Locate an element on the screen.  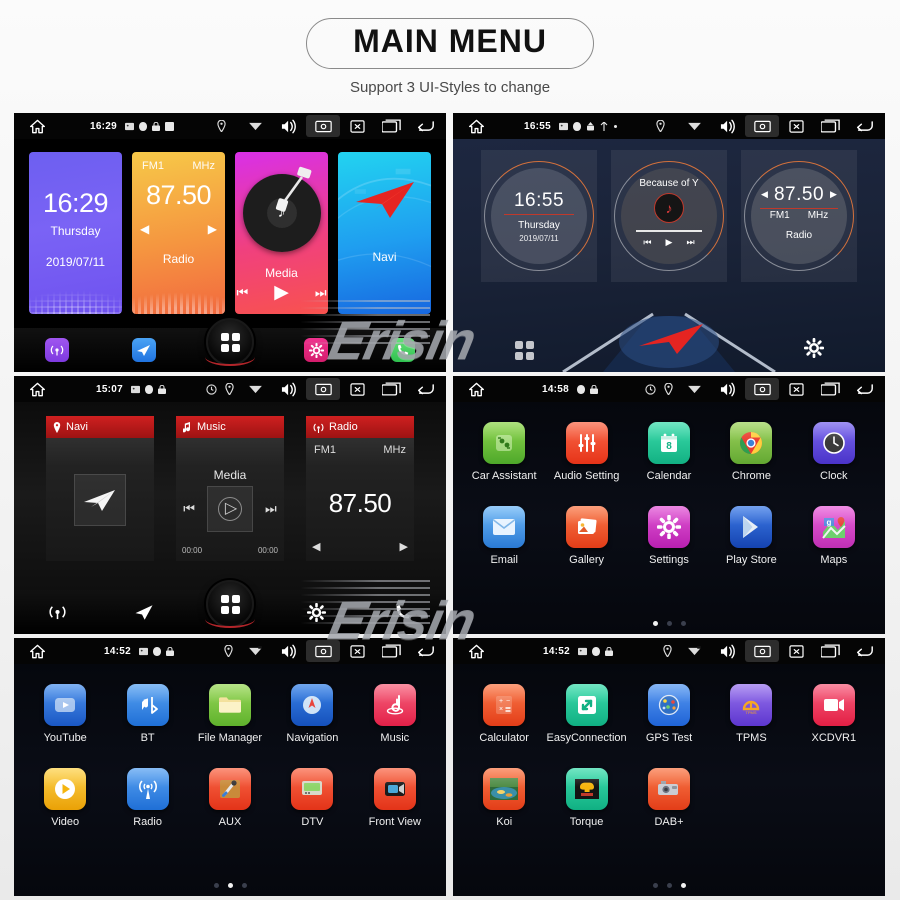
dock-radio-icon is located at coordinates (57, 350).